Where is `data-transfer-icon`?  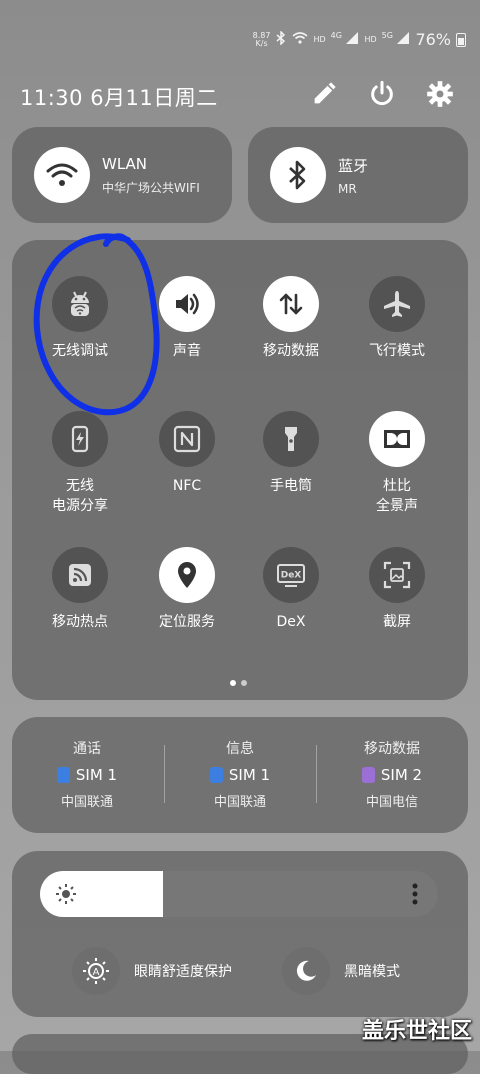 data-transfer-icon is located at coordinates (291, 304).